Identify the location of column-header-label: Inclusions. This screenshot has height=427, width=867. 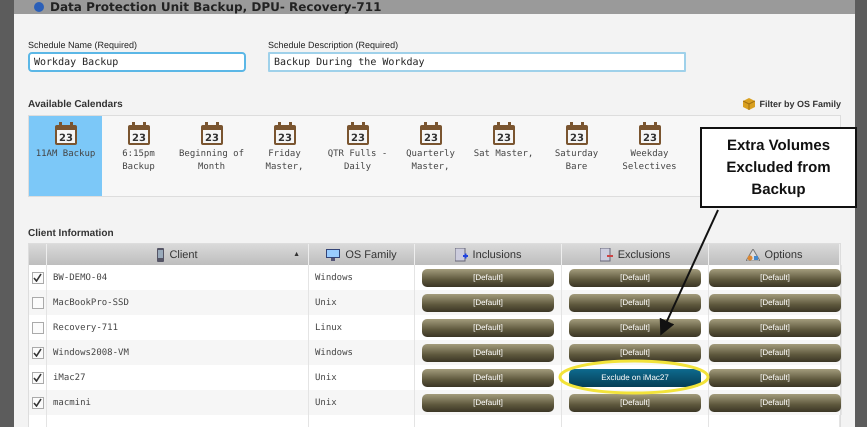
(497, 254).